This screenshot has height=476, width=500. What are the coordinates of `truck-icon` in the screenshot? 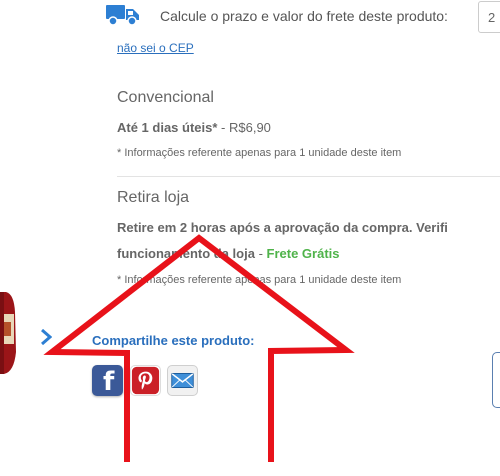 It's located at (122, 15).